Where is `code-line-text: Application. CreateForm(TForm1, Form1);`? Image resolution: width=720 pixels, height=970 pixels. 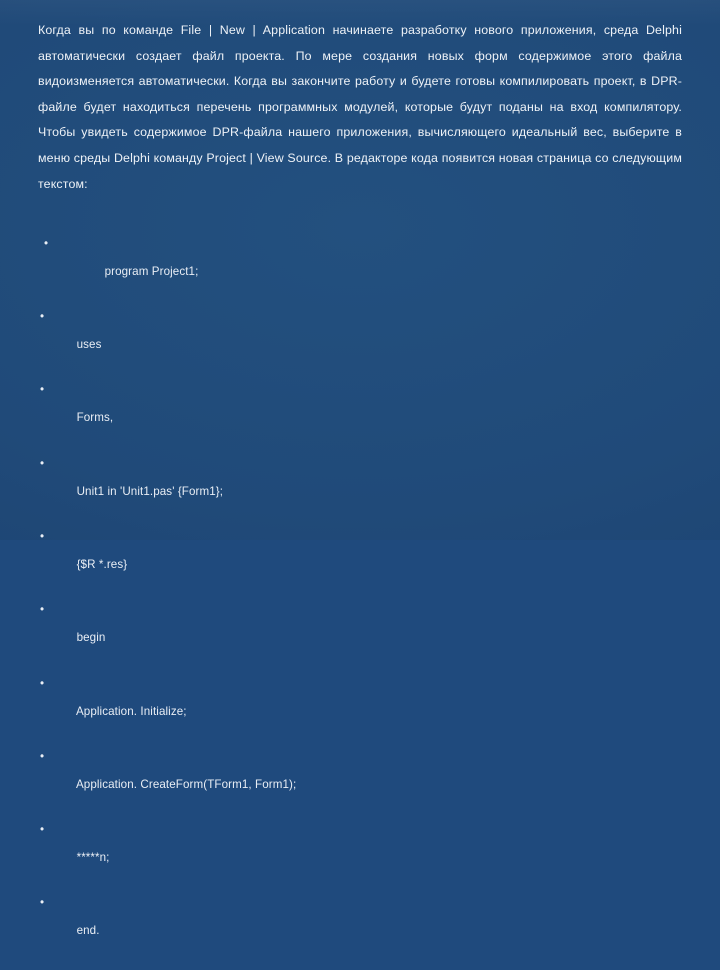
code-line-text: Application. CreateForm(TForm1, Form1); is located at coordinates (186, 784).